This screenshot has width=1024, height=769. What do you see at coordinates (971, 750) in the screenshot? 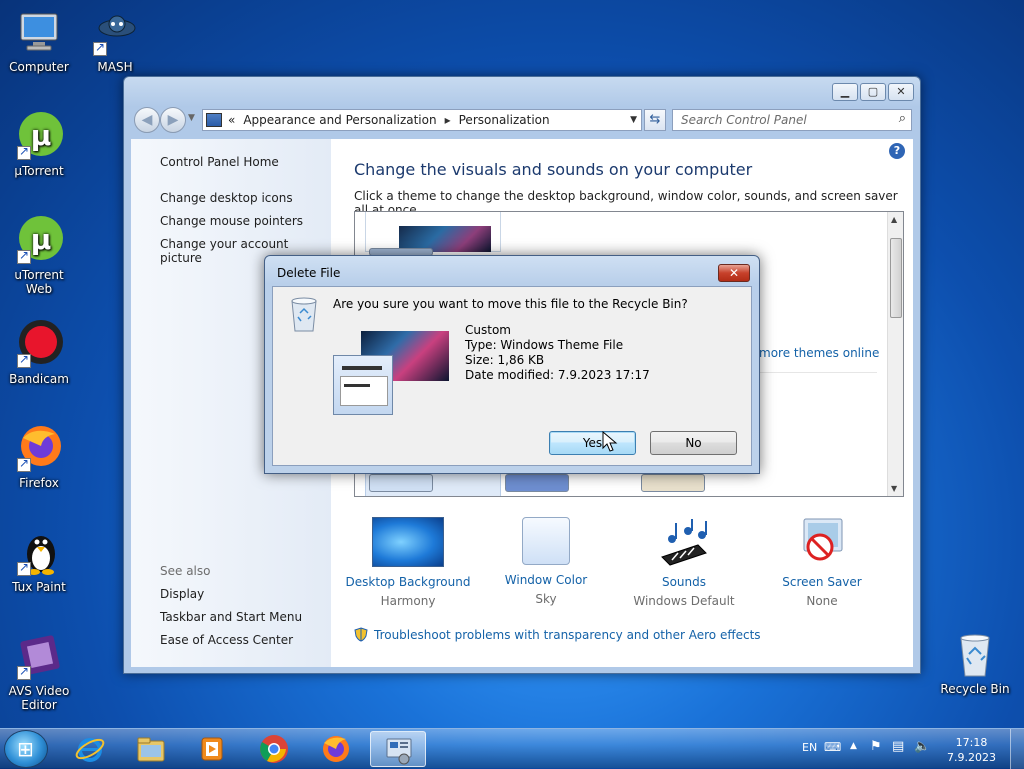
I see `clock: 17:18 7.9.2023` at bounding box center [971, 750].